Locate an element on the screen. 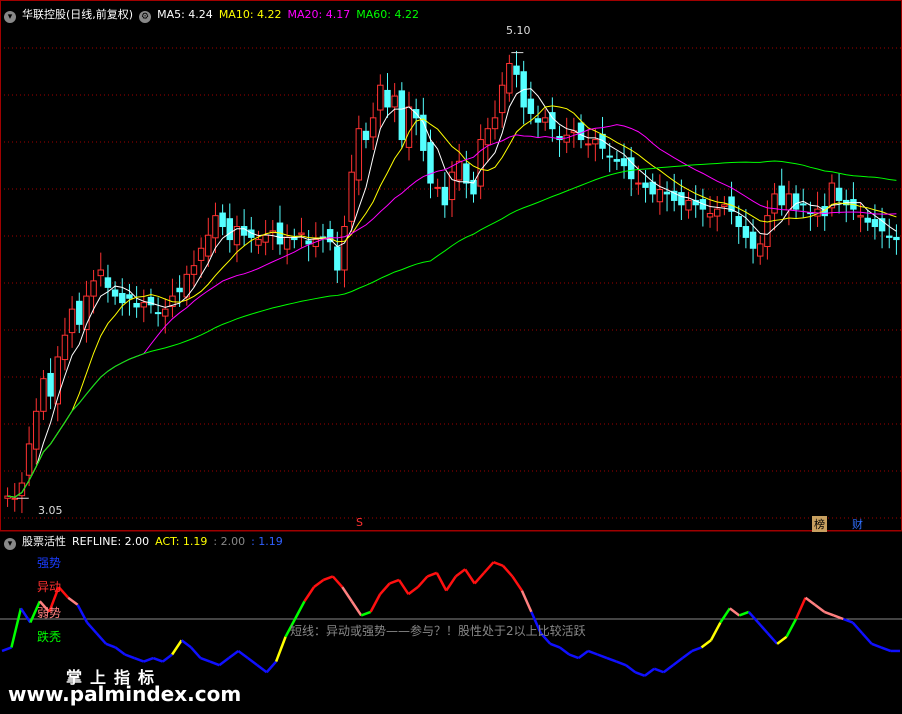 The height and width of the screenshot is (714, 902). tag-cai: 财 is located at coordinates (857, 524).